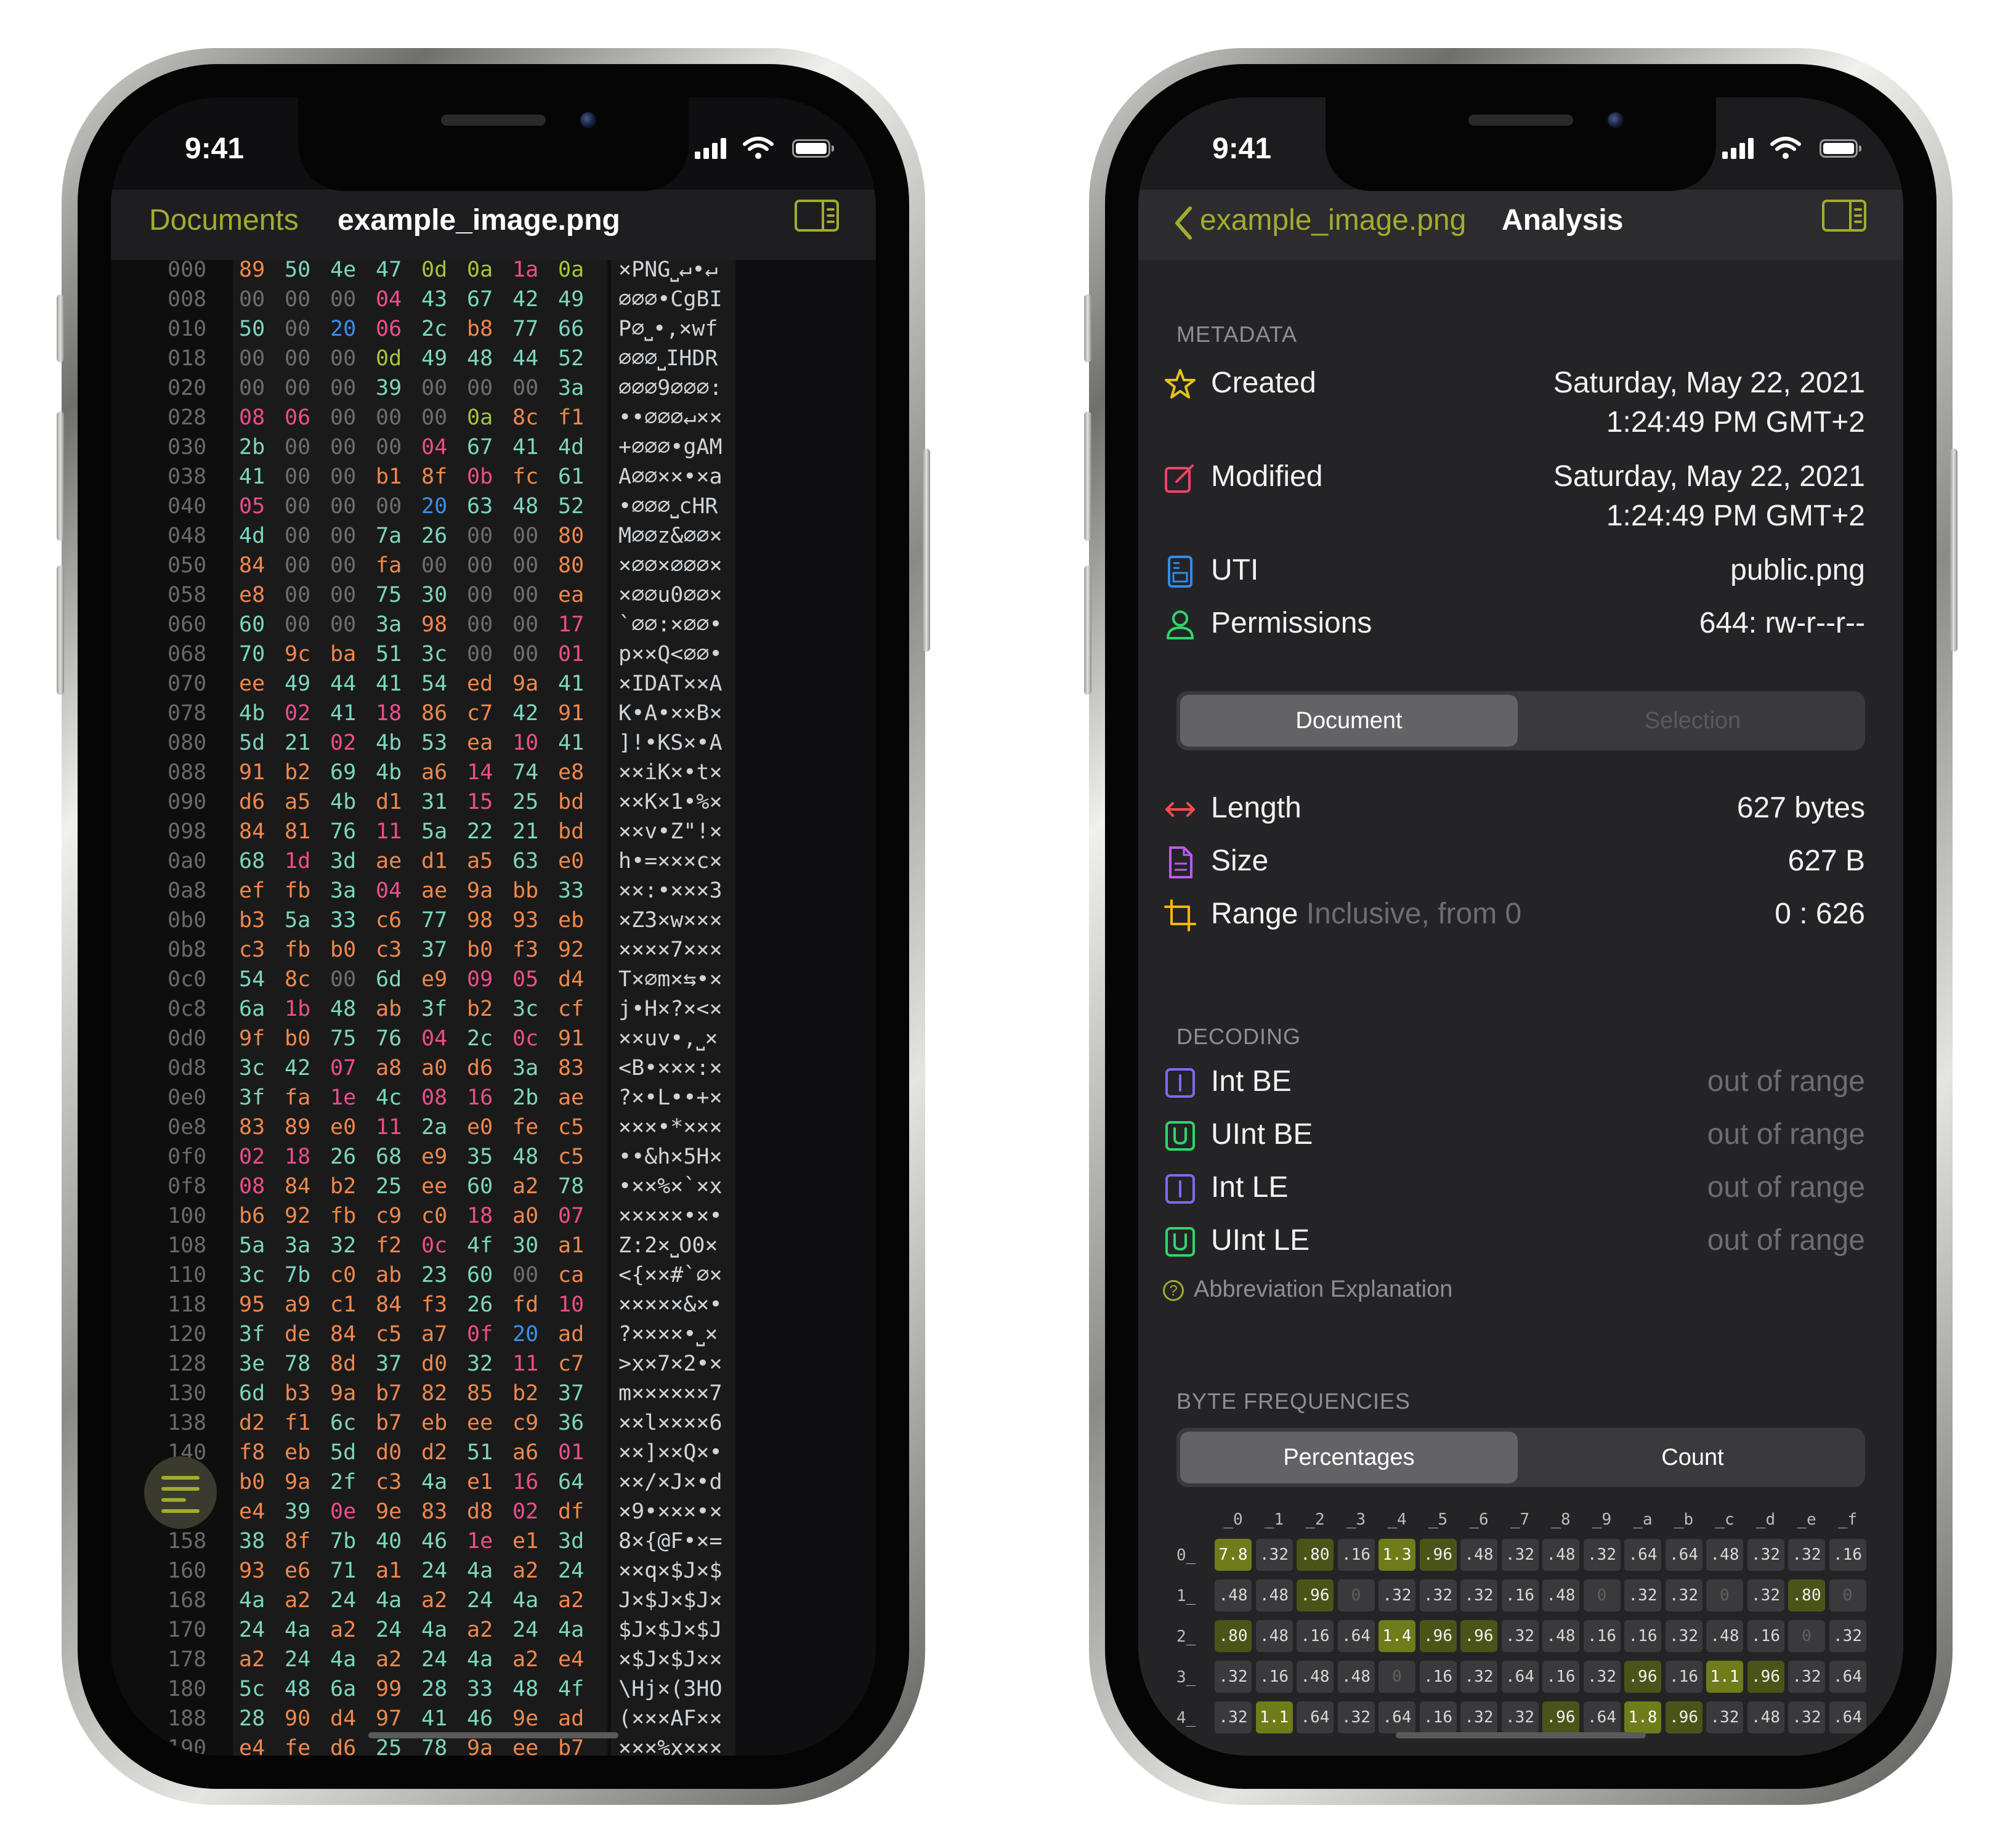 The width and height of the screenshot is (2008, 1848). What do you see at coordinates (1520, 720) in the screenshot?
I see `scope-segmented-control: Document Selection` at bounding box center [1520, 720].